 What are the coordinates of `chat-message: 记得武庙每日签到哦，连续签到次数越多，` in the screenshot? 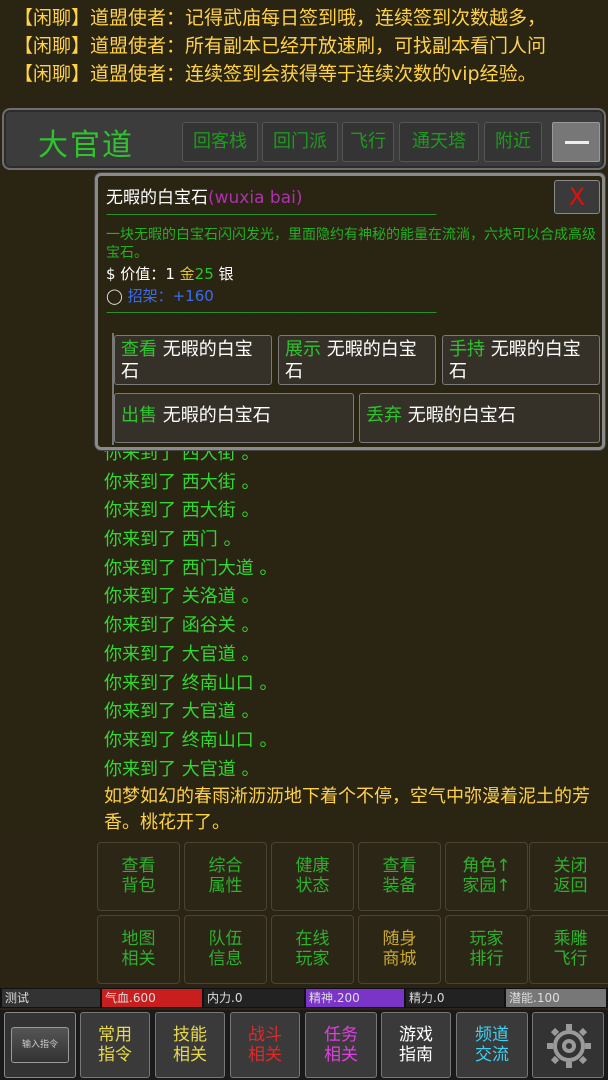 It's located at (366, 18).